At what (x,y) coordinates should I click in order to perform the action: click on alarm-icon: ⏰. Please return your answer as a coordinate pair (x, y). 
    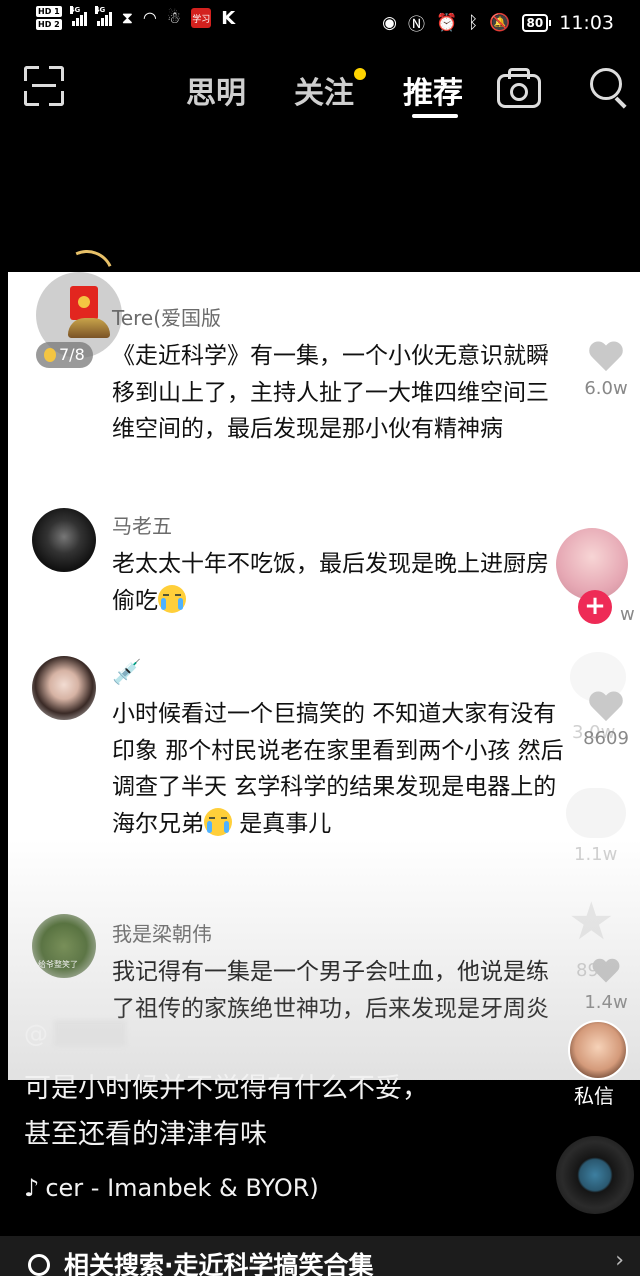
    Looking at the image, I should click on (446, 22).